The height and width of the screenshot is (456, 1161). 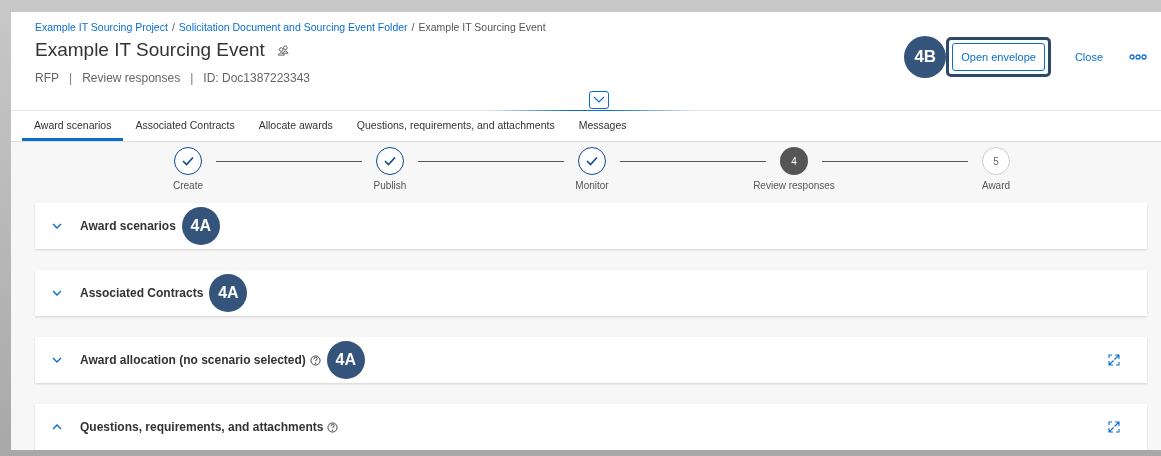 What do you see at coordinates (455, 126) in the screenshot?
I see `tab: Questions, requirements, and attachments` at bounding box center [455, 126].